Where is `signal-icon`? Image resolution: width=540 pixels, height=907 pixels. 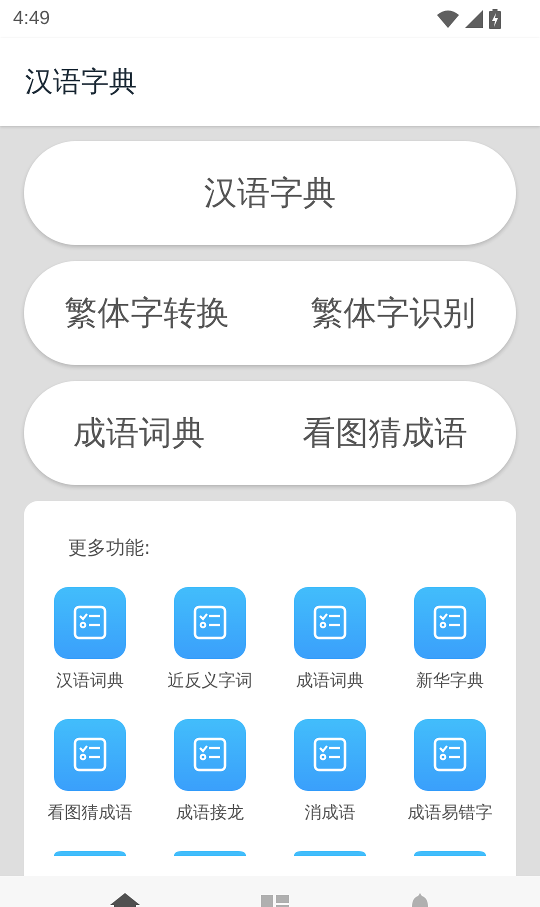 signal-icon is located at coordinates (474, 19).